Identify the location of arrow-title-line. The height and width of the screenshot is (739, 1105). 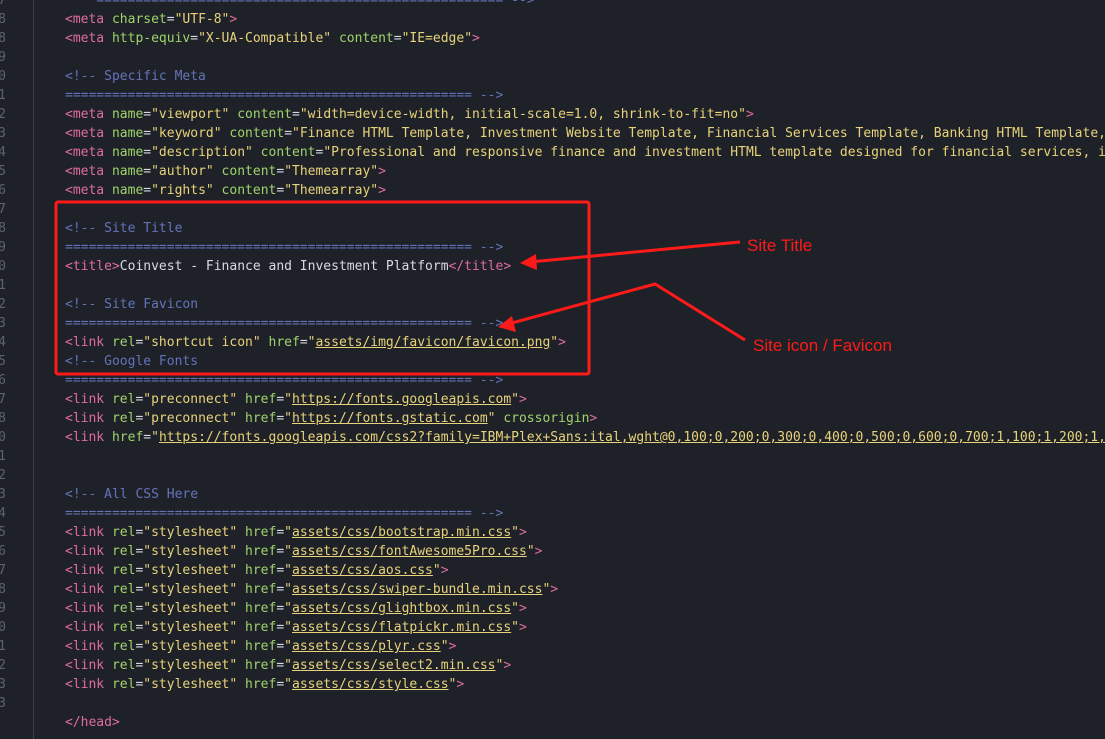
(635, 252).